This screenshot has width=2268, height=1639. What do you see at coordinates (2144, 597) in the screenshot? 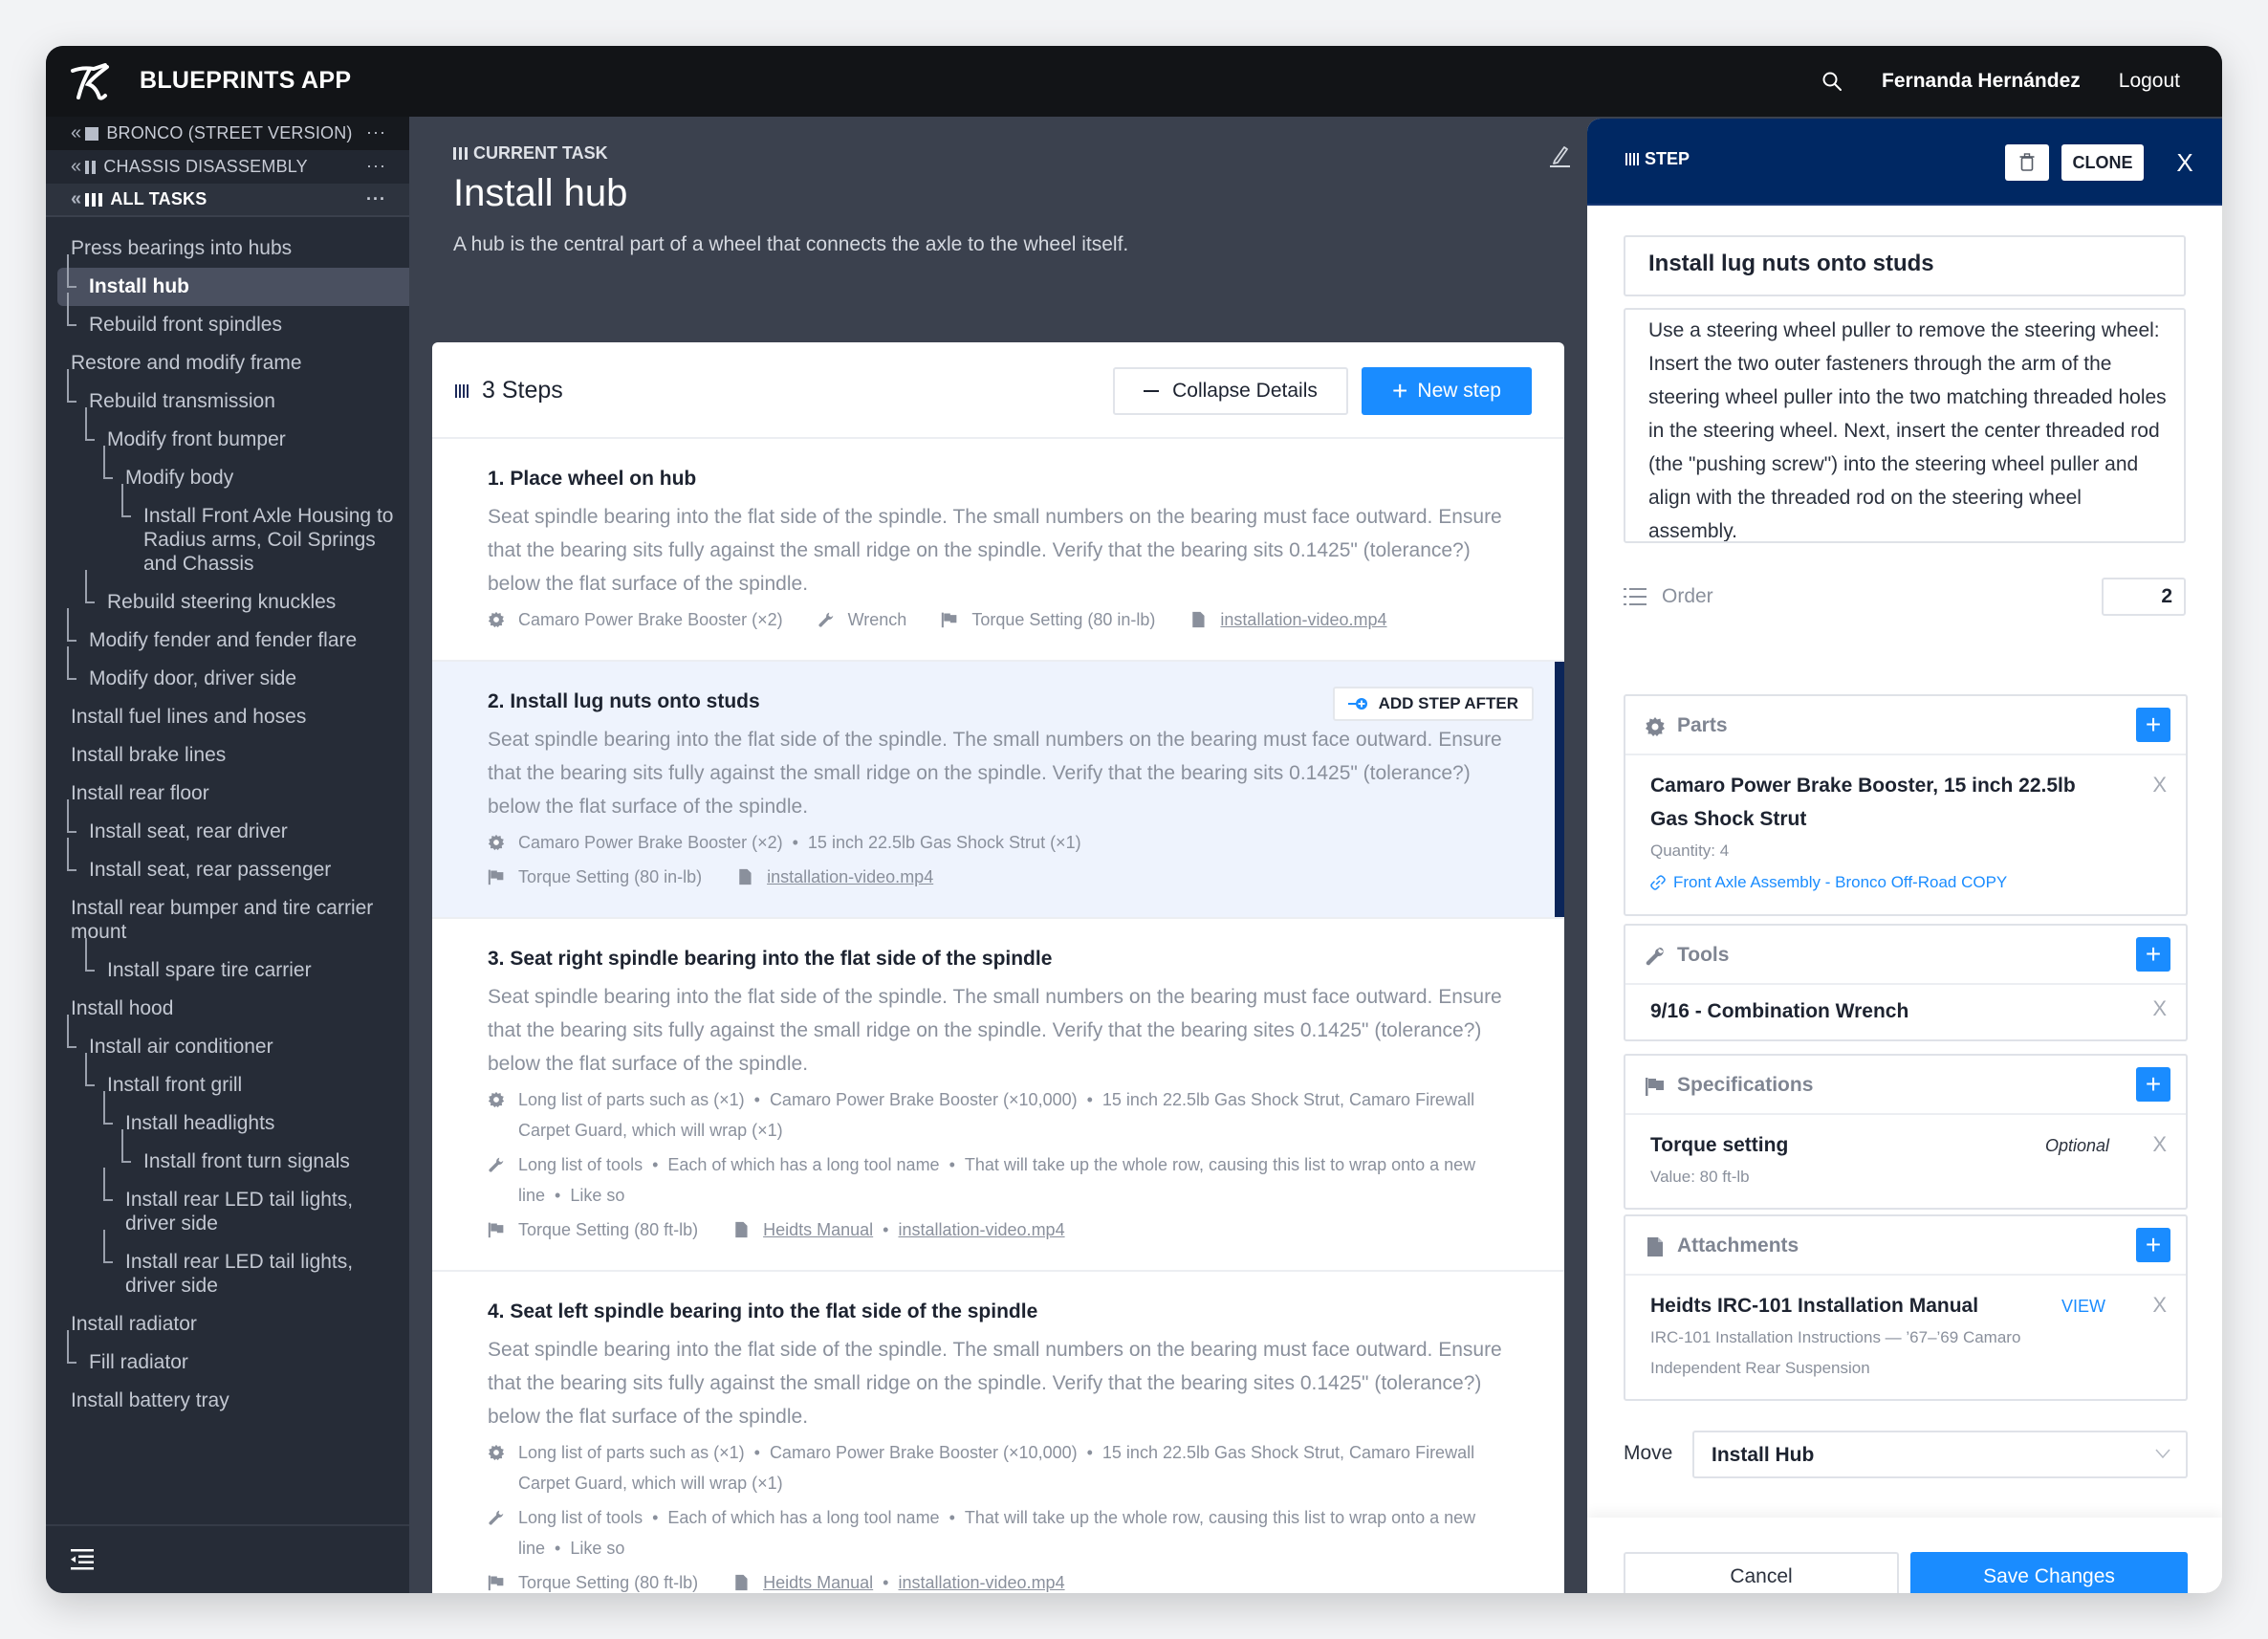
I see `order-input` at bounding box center [2144, 597].